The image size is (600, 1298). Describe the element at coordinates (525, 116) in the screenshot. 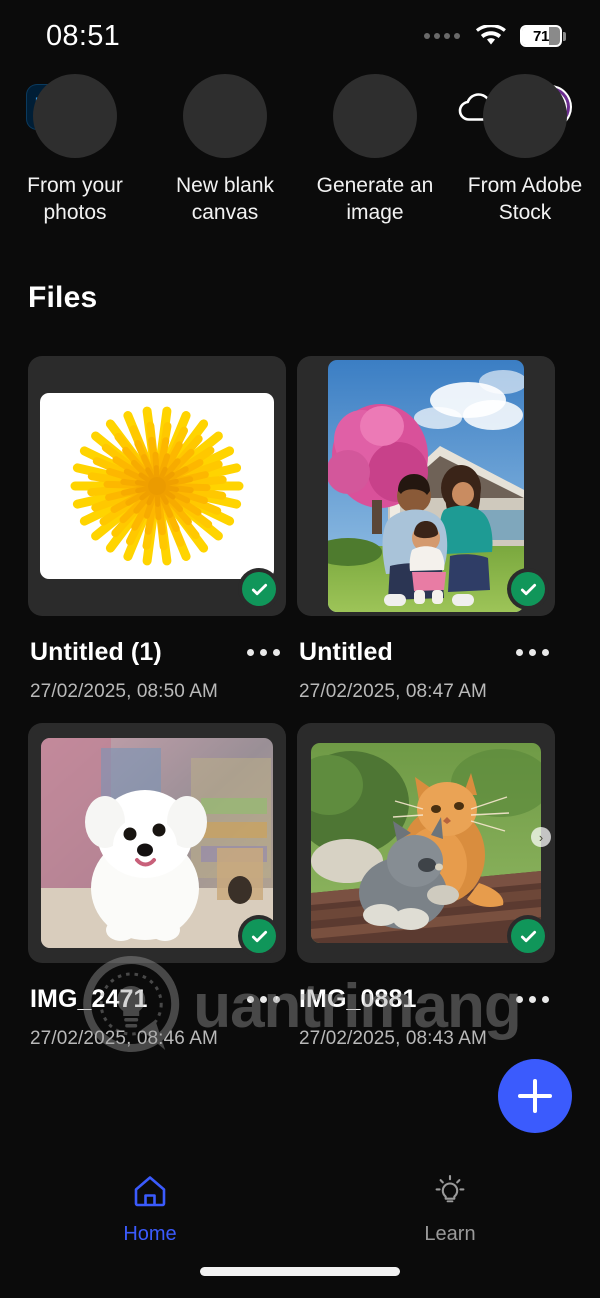

I see `stock-icon` at that location.